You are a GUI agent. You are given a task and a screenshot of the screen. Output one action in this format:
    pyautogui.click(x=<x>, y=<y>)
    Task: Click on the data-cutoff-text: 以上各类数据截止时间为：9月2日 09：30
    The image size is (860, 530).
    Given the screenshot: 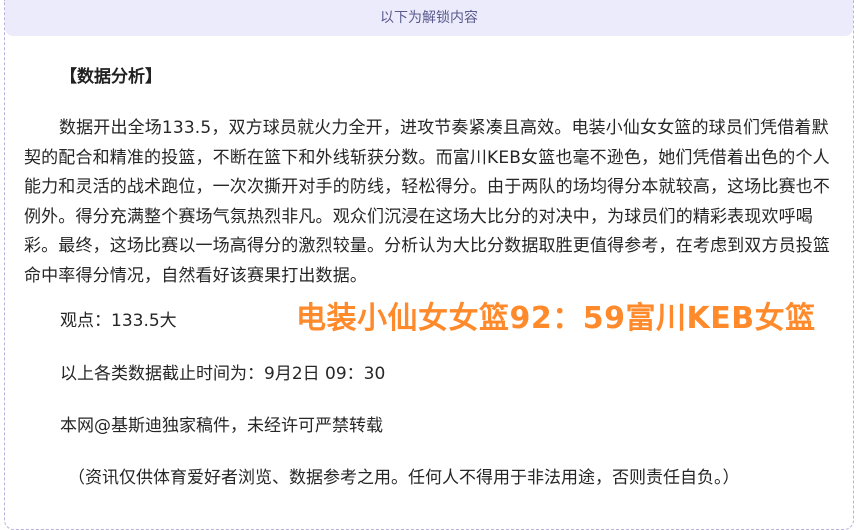 What is the action you would take?
    pyautogui.click(x=223, y=374)
    